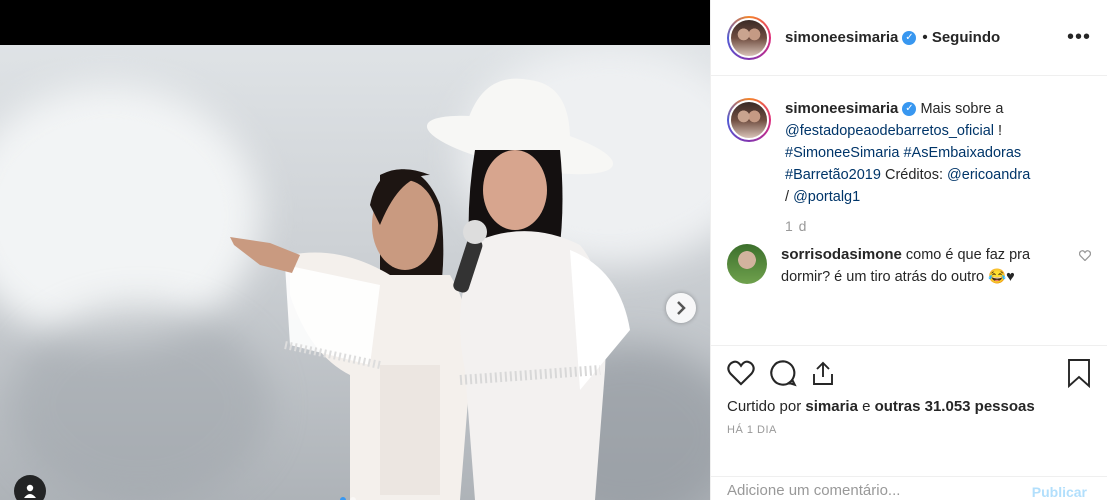 Image resolution: width=1107 pixels, height=500 pixels. Describe the element at coordinates (1085, 269) in the screenshot. I see `comment-like-icon` at that location.